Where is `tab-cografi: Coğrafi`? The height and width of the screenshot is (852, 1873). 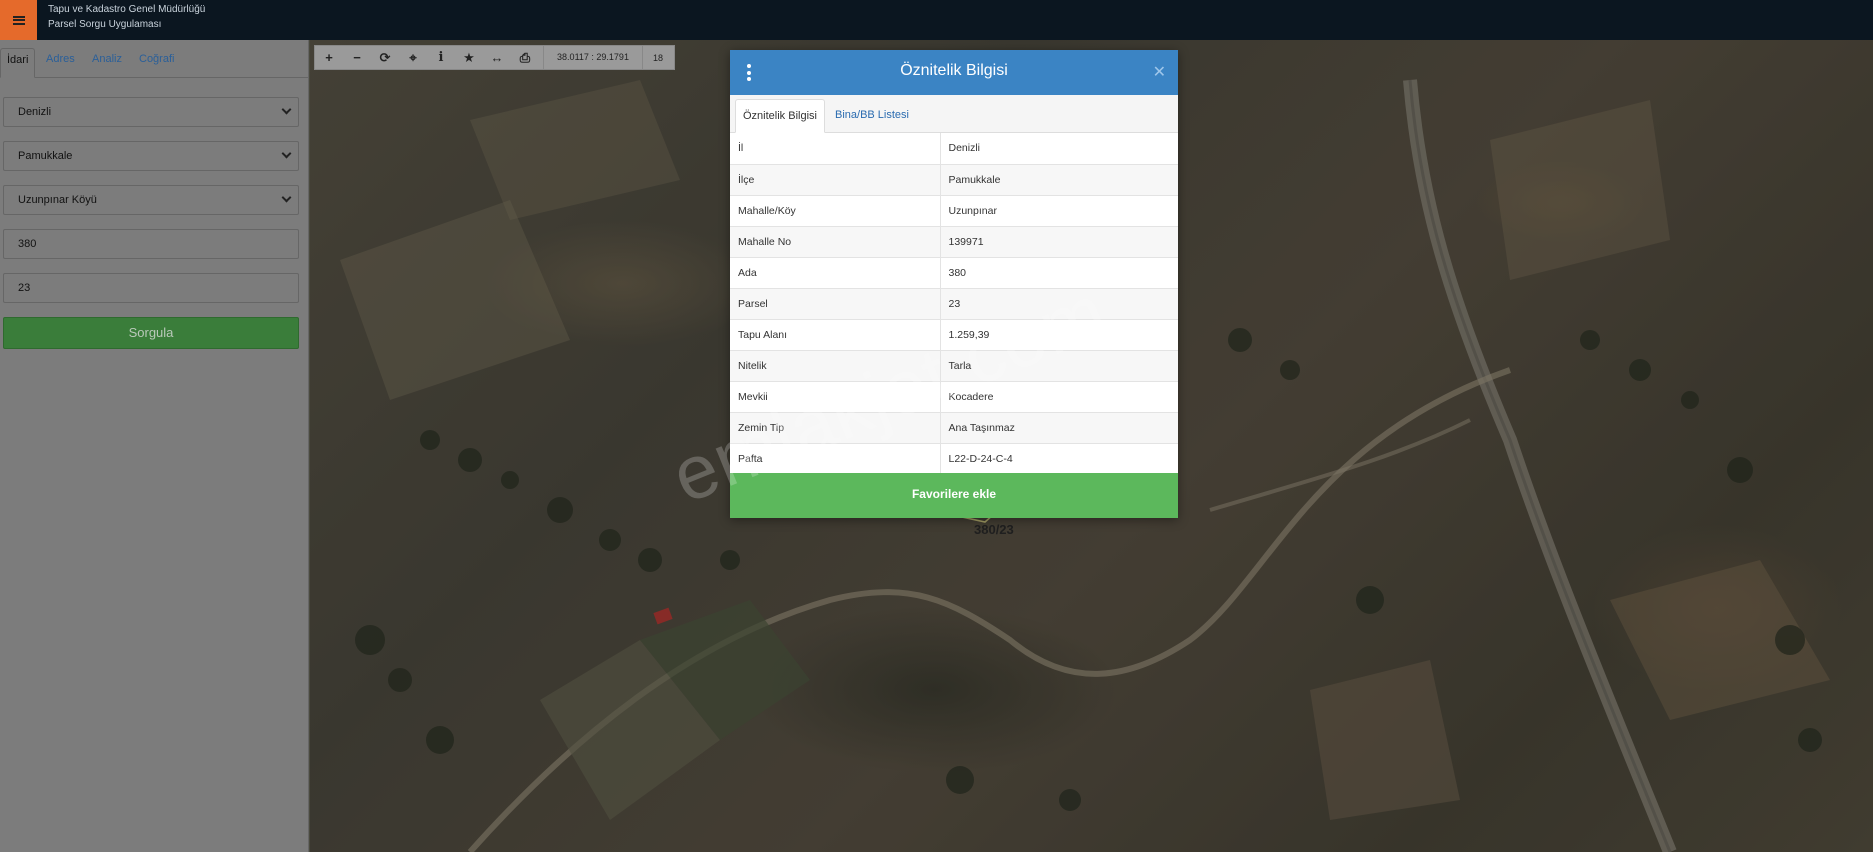
tab-cografi: Coğrafi is located at coordinates (156, 63).